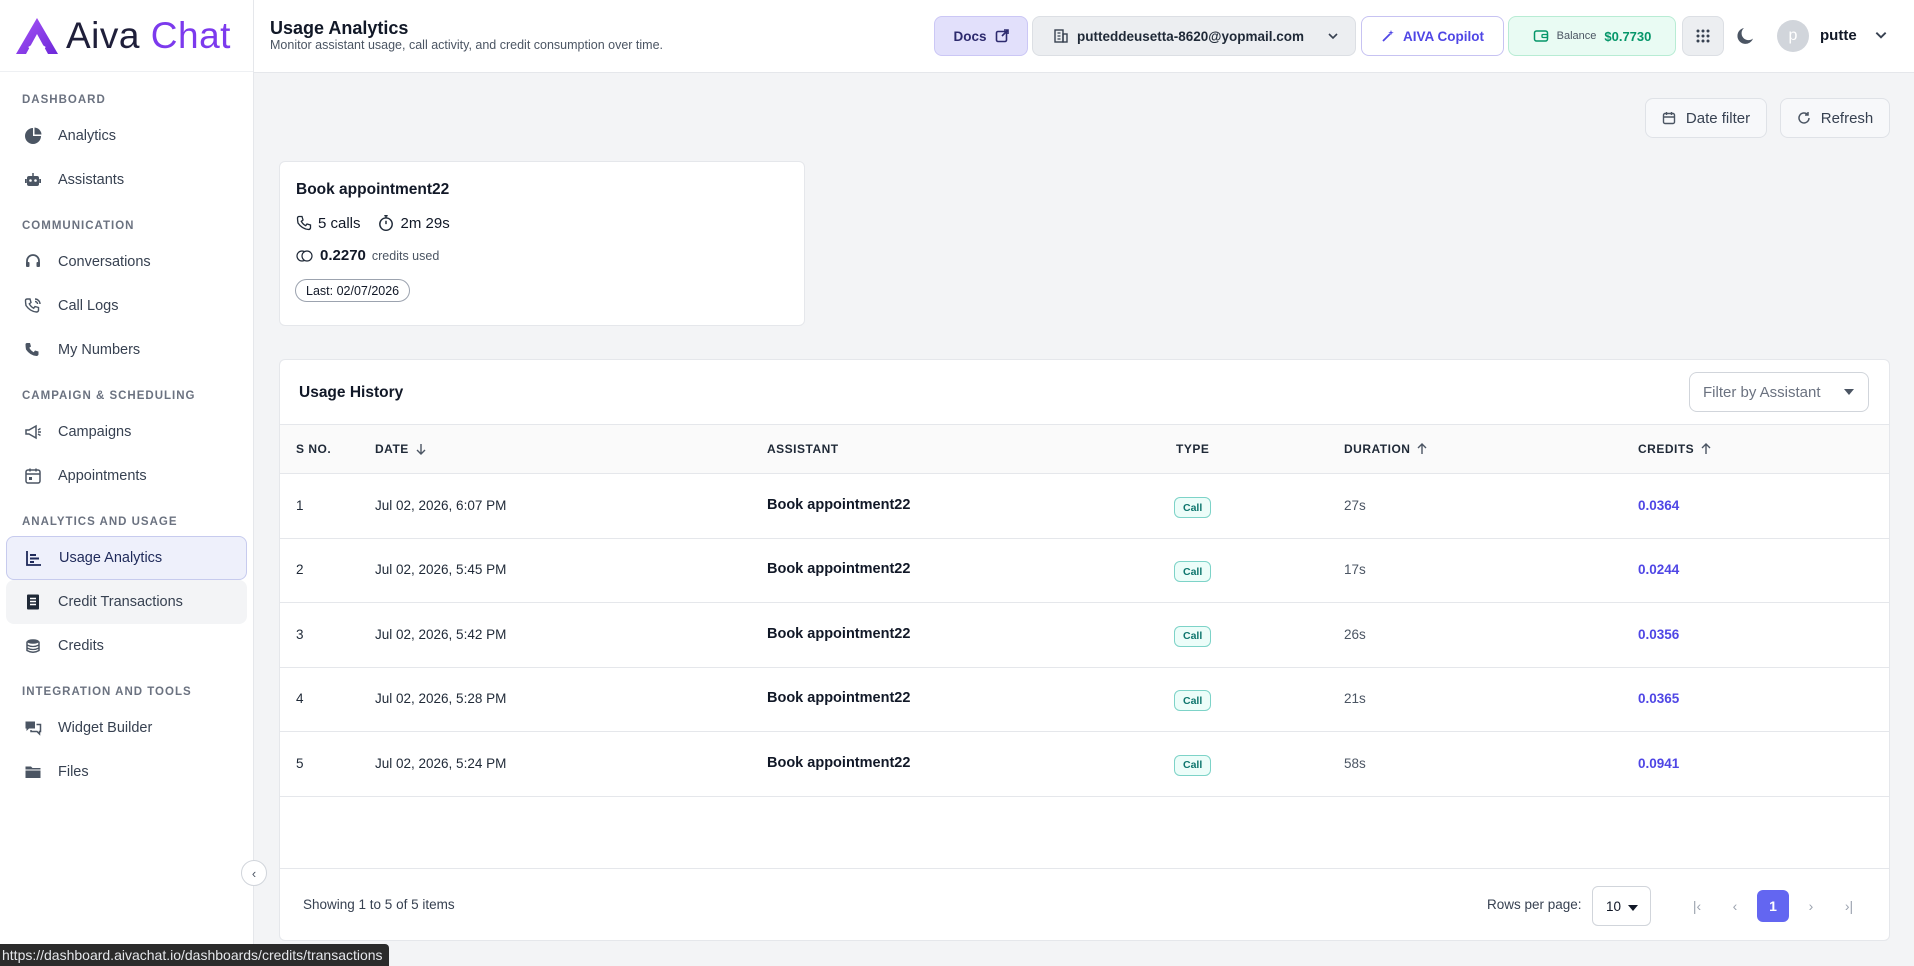  Describe the element at coordinates (1061, 36) in the screenshot. I see `building-icon` at that location.